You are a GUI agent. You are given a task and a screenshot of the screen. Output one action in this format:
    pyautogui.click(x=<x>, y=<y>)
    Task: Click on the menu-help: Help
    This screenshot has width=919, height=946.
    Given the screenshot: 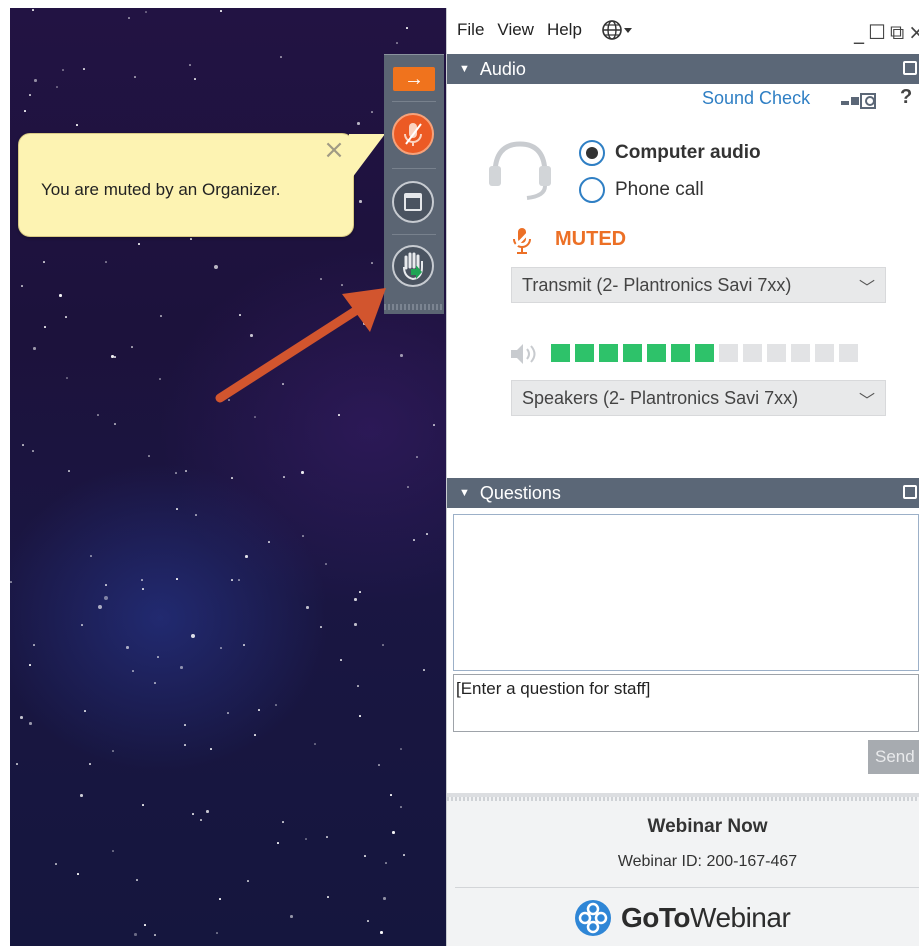 What is the action you would take?
    pyautogui.click(x=564, y=30)
    